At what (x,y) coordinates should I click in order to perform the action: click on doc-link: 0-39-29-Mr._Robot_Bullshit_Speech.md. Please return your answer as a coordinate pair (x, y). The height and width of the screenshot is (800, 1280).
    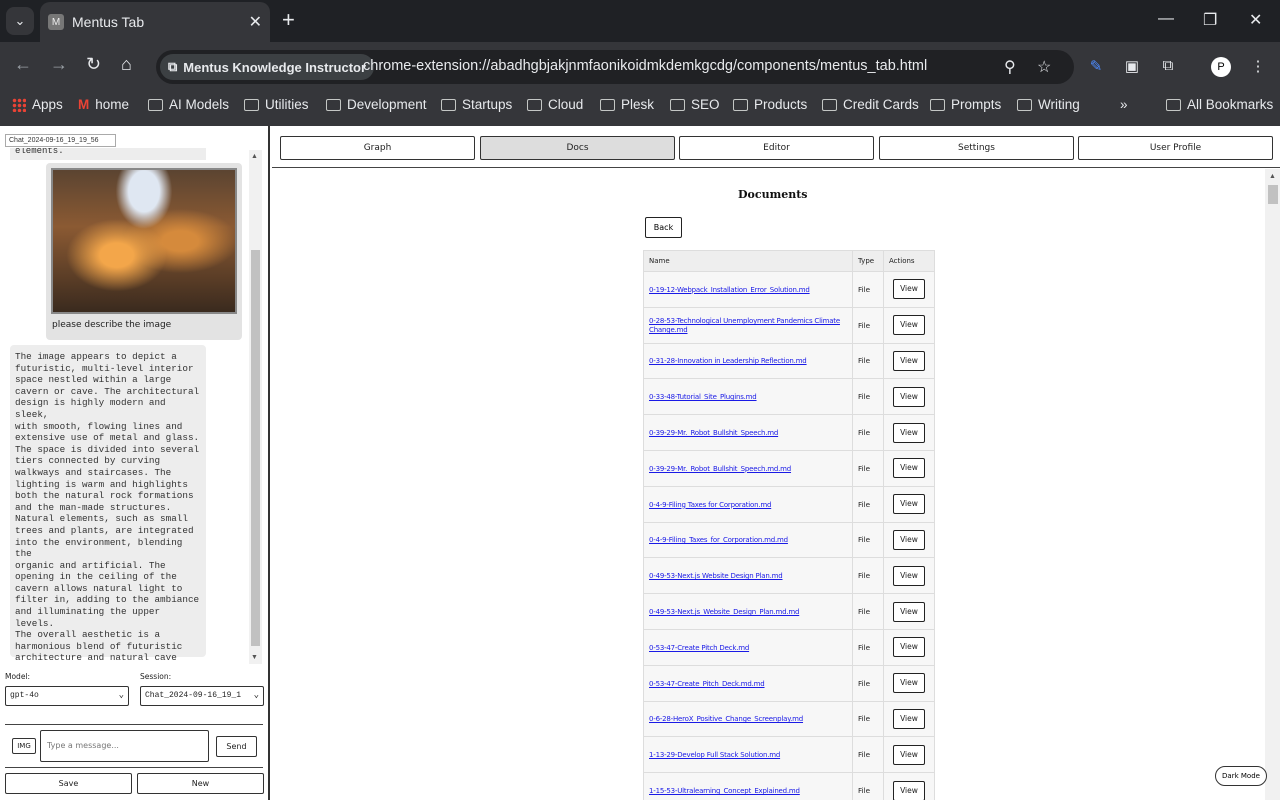
    Looking at the image, I should click on (713, 433).